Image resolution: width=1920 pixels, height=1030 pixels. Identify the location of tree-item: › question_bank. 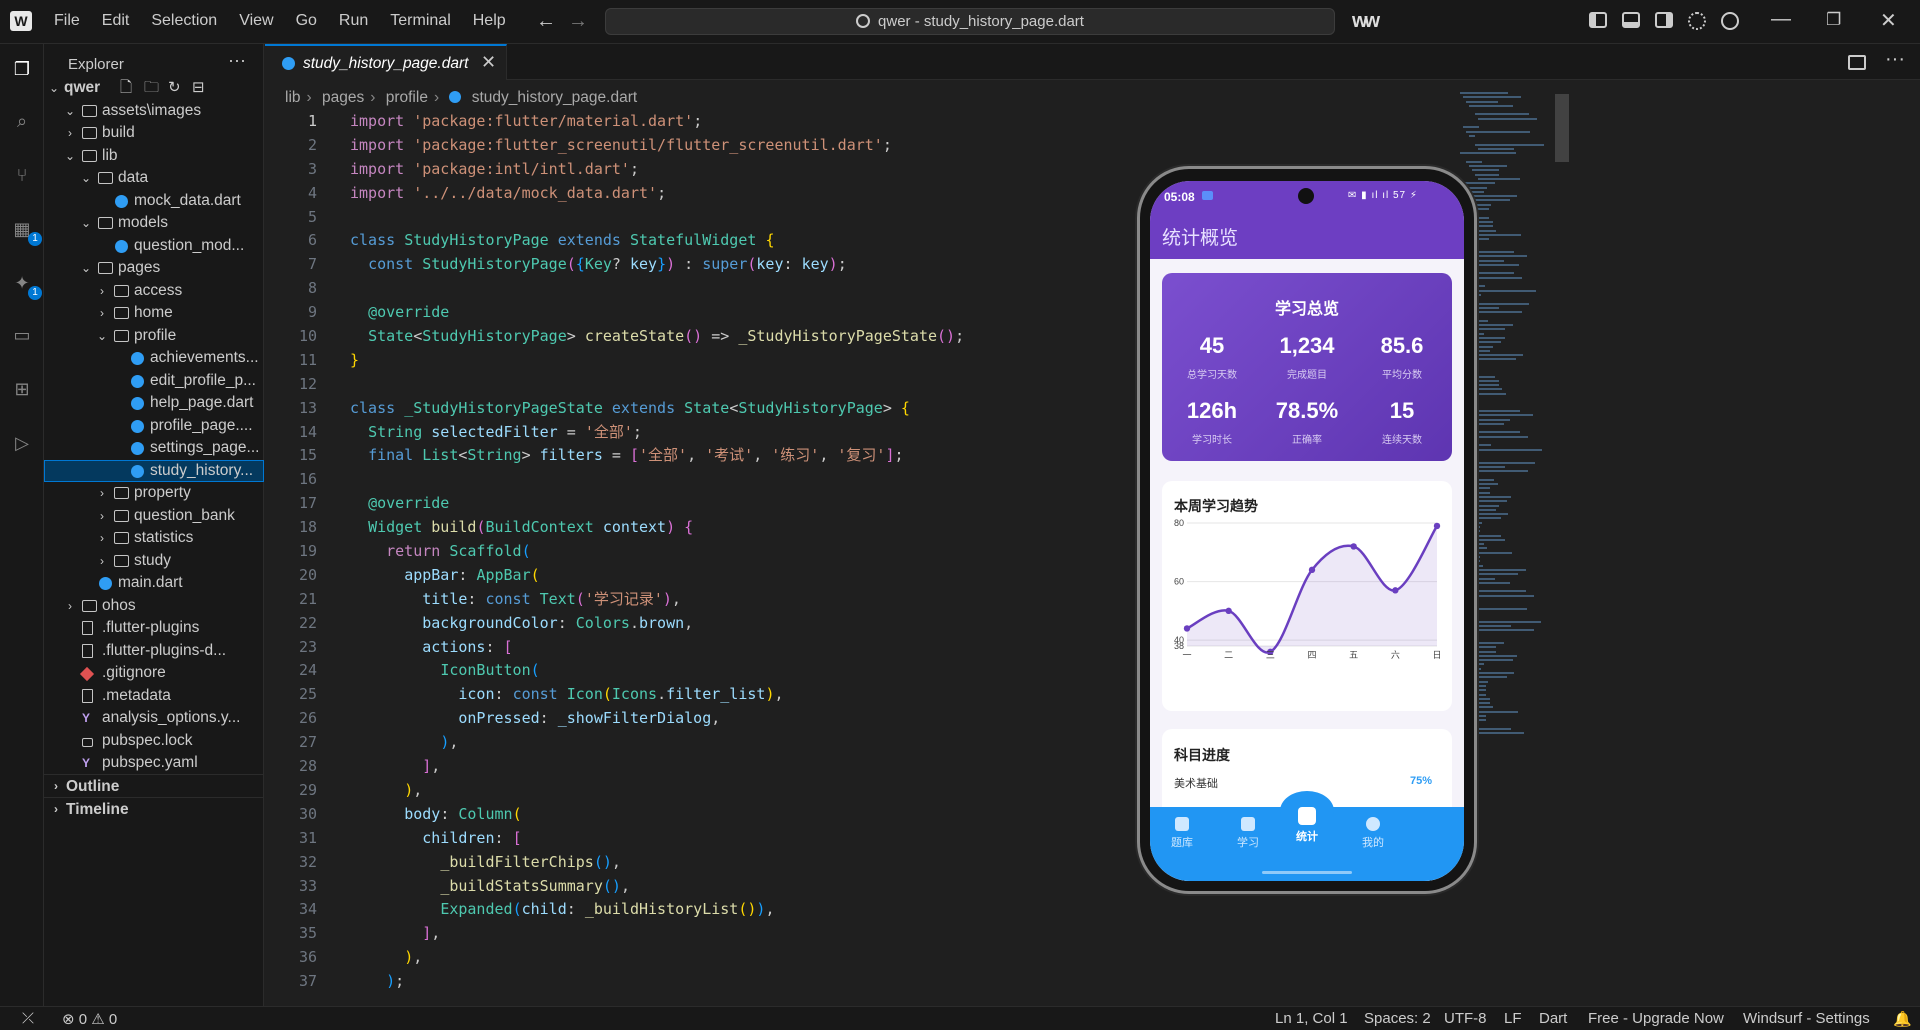
(154, 516).